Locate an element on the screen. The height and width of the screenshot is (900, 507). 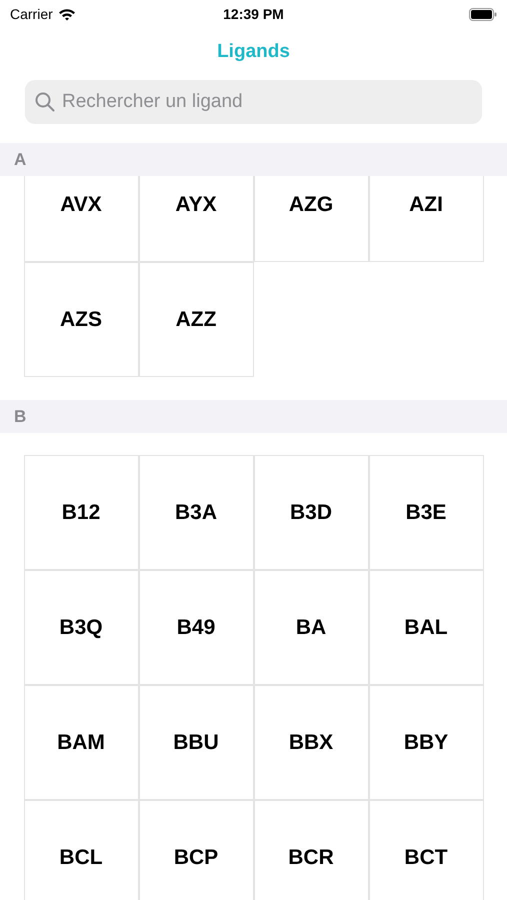
ligand-tile: AZZ is located at coordinates (196, 319).